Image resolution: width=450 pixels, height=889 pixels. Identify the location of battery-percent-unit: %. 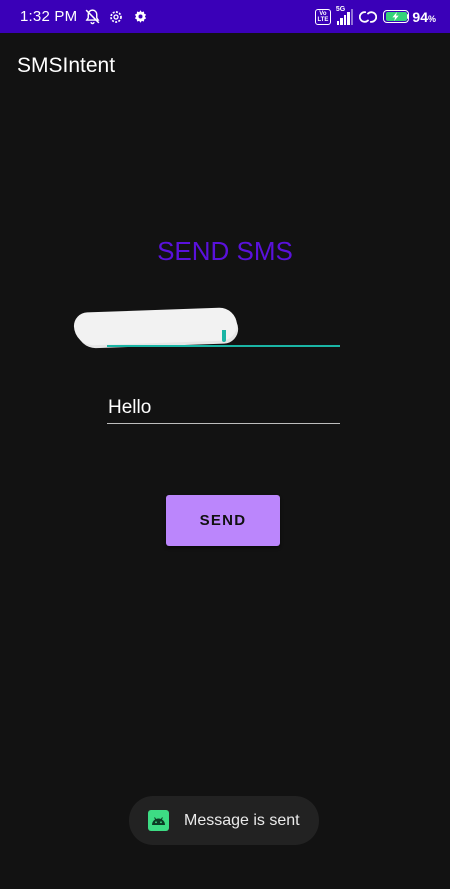
(431, 18).